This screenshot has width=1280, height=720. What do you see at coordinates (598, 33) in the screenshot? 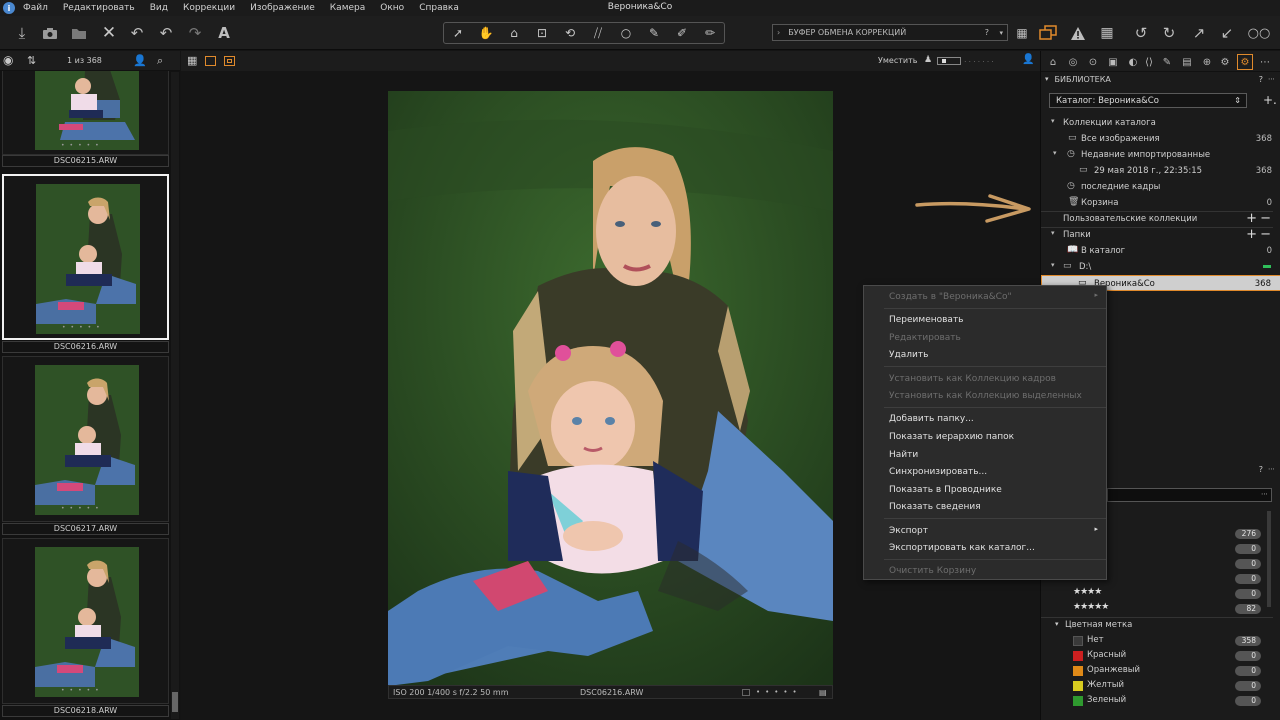
I see `keystone-tool-icon: ⧸⧸` at bounding box center [598, 33].